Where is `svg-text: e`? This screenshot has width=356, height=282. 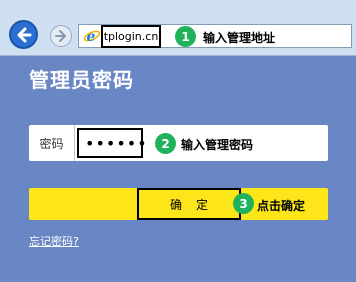 svg-text: e is located at coordinates (91, 37).